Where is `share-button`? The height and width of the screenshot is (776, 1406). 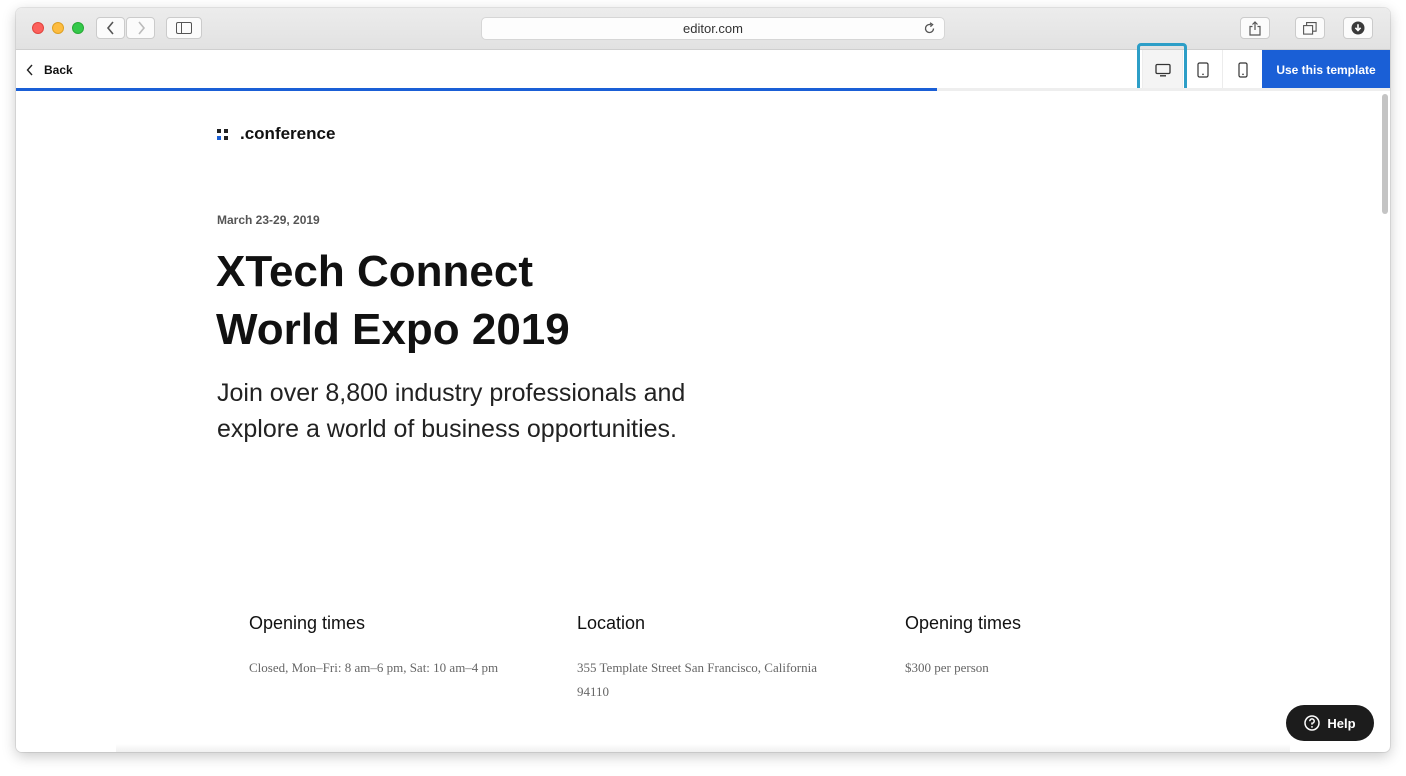
share-button is located at coordinates (1255, 28).